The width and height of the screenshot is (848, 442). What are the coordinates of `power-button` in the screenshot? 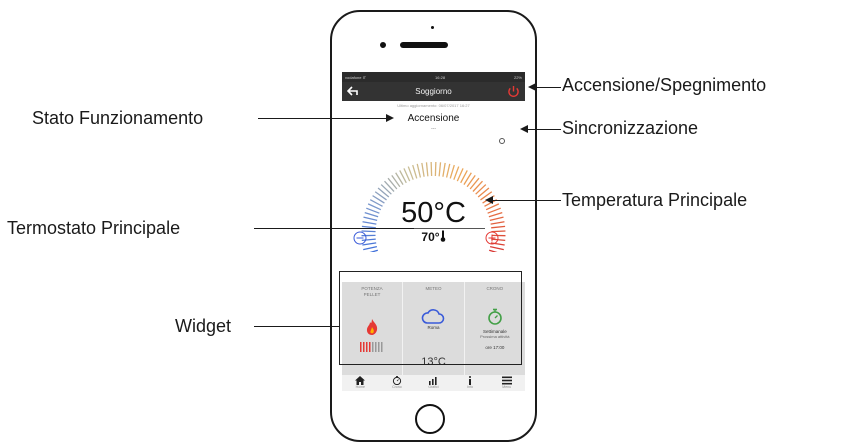 It's located at (513, 91).